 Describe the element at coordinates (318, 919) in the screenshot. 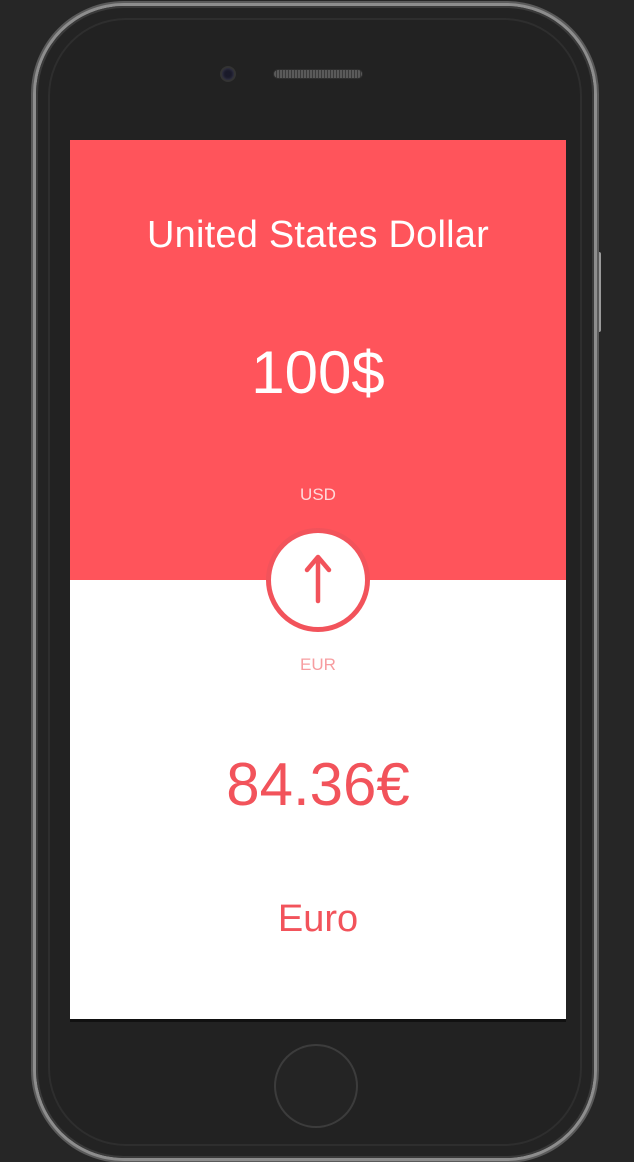

I see `target-currency-name: Euro` at that location.